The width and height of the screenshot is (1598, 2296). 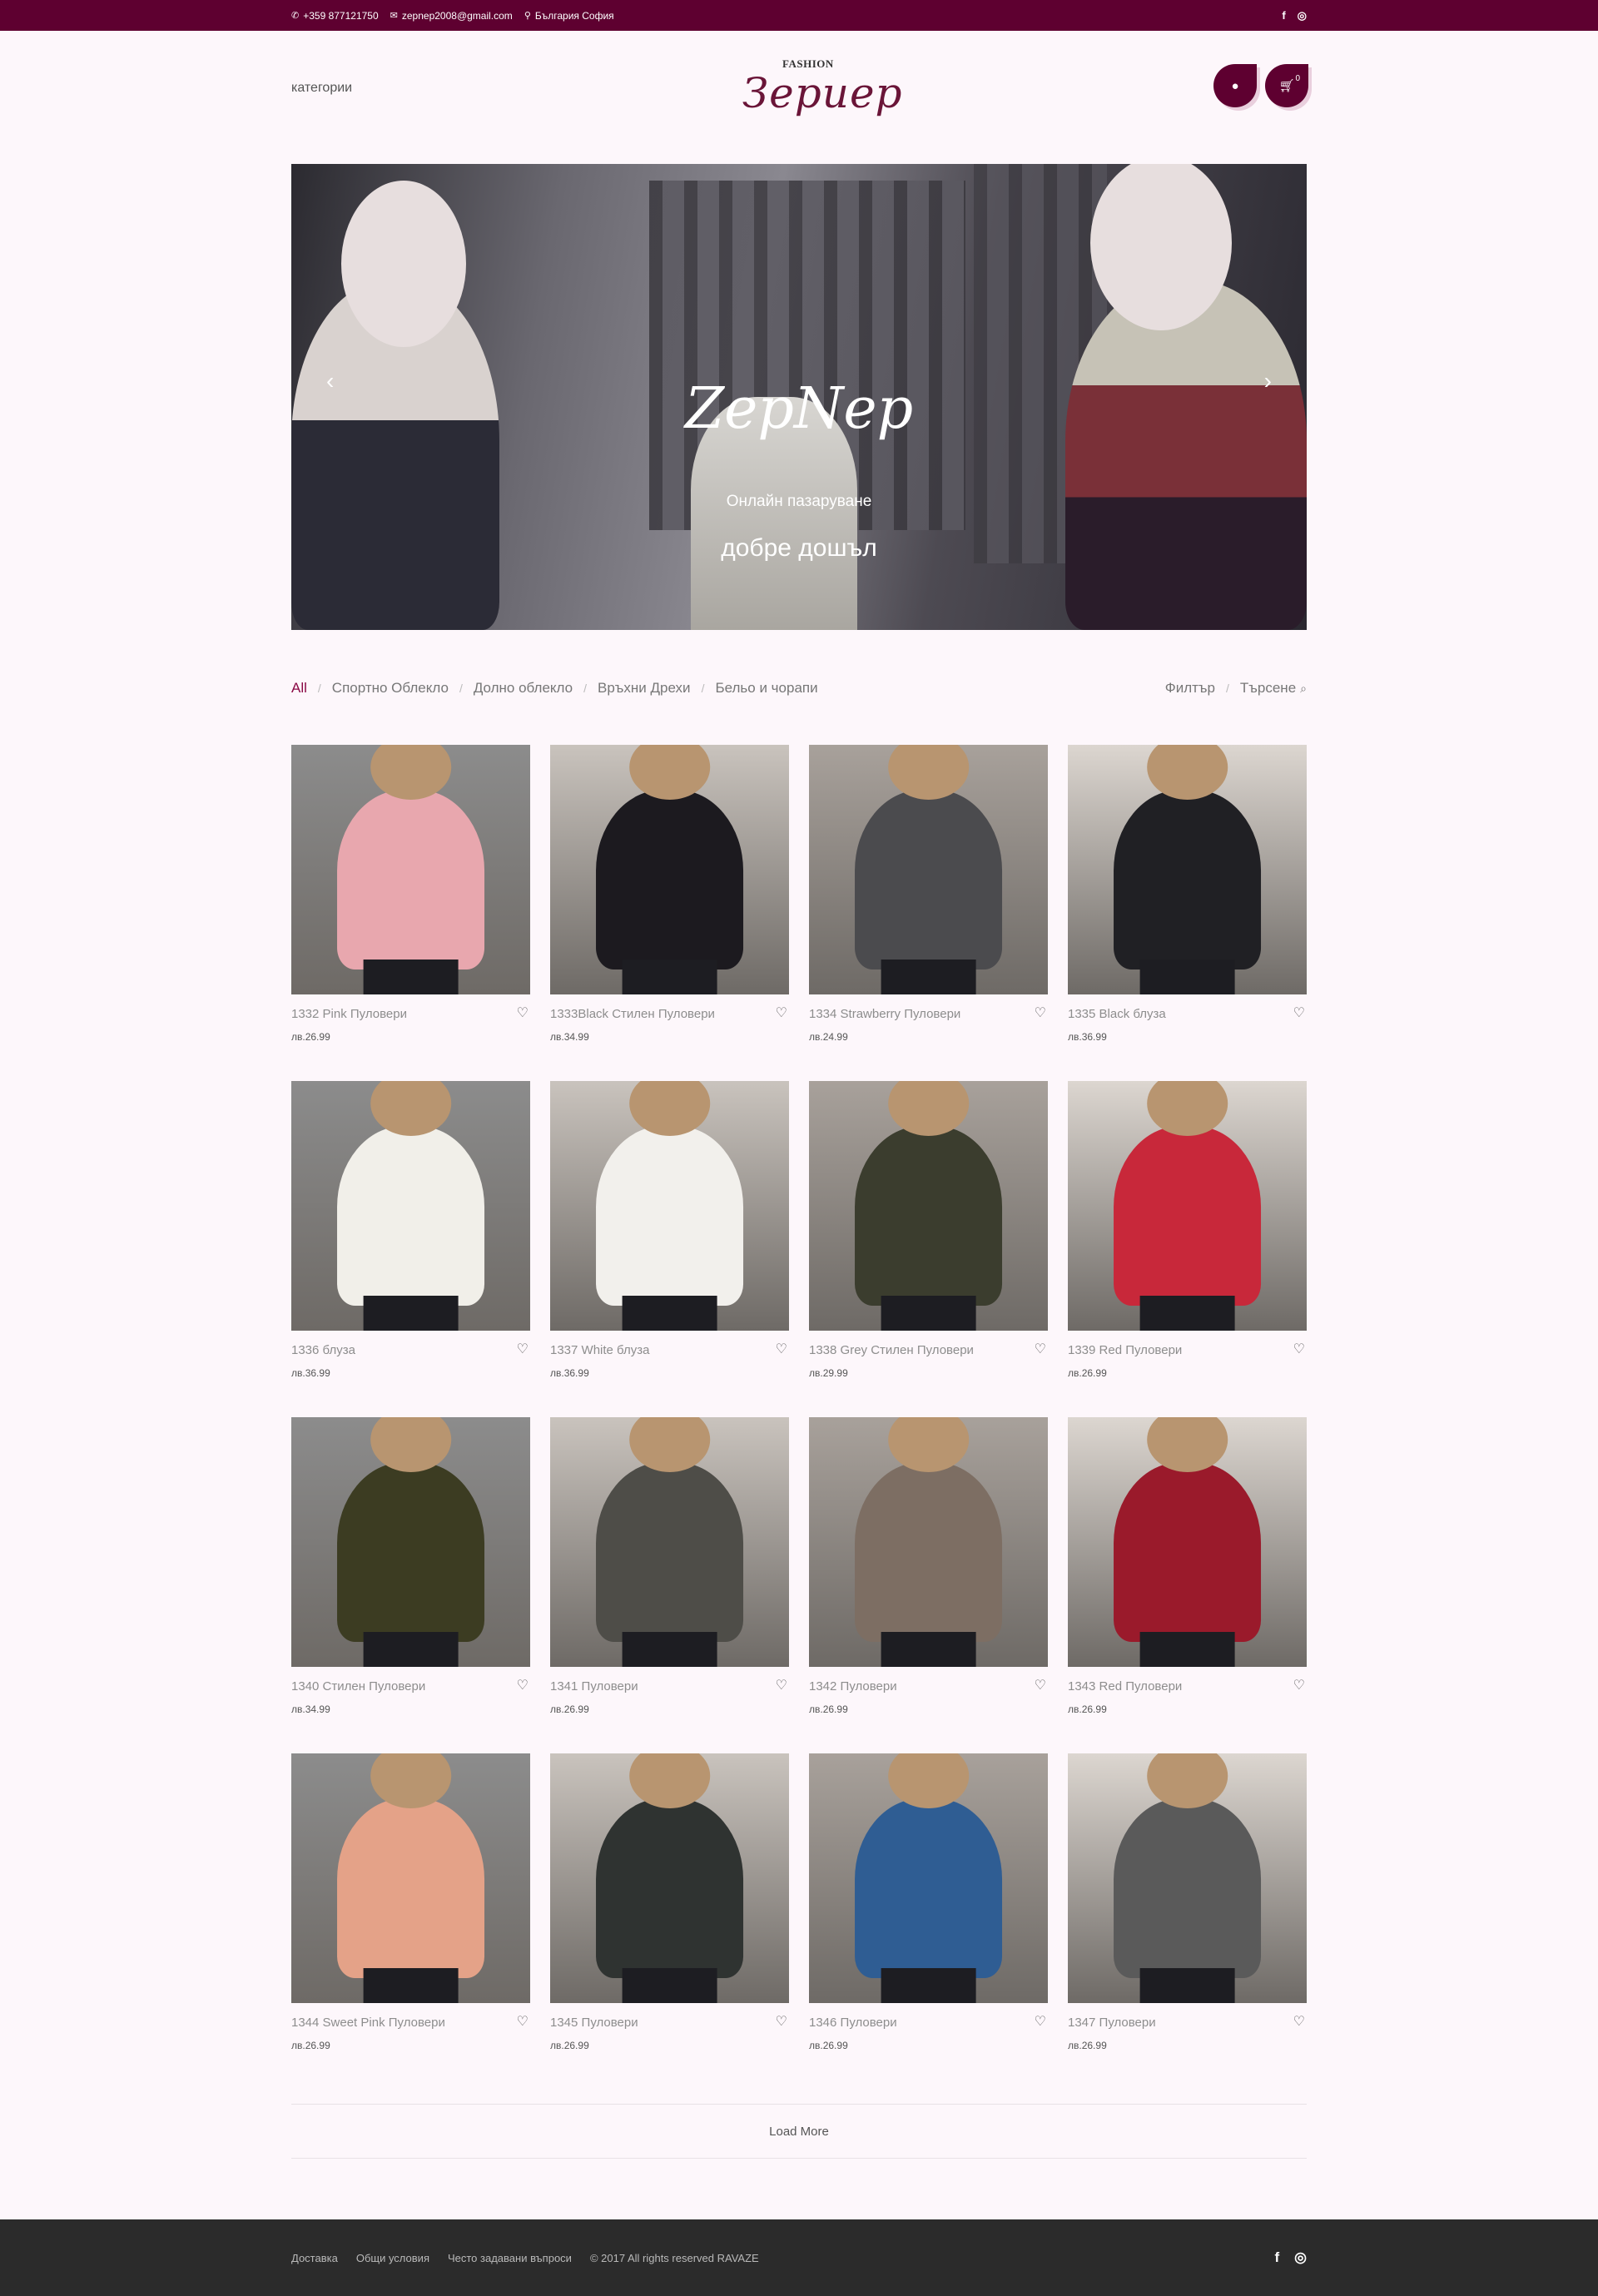 What do you see at coordinates (594, 1686) in the screenshot?
I see `product-name: 1341 Пуловери` at bounding box center [594, 1686].